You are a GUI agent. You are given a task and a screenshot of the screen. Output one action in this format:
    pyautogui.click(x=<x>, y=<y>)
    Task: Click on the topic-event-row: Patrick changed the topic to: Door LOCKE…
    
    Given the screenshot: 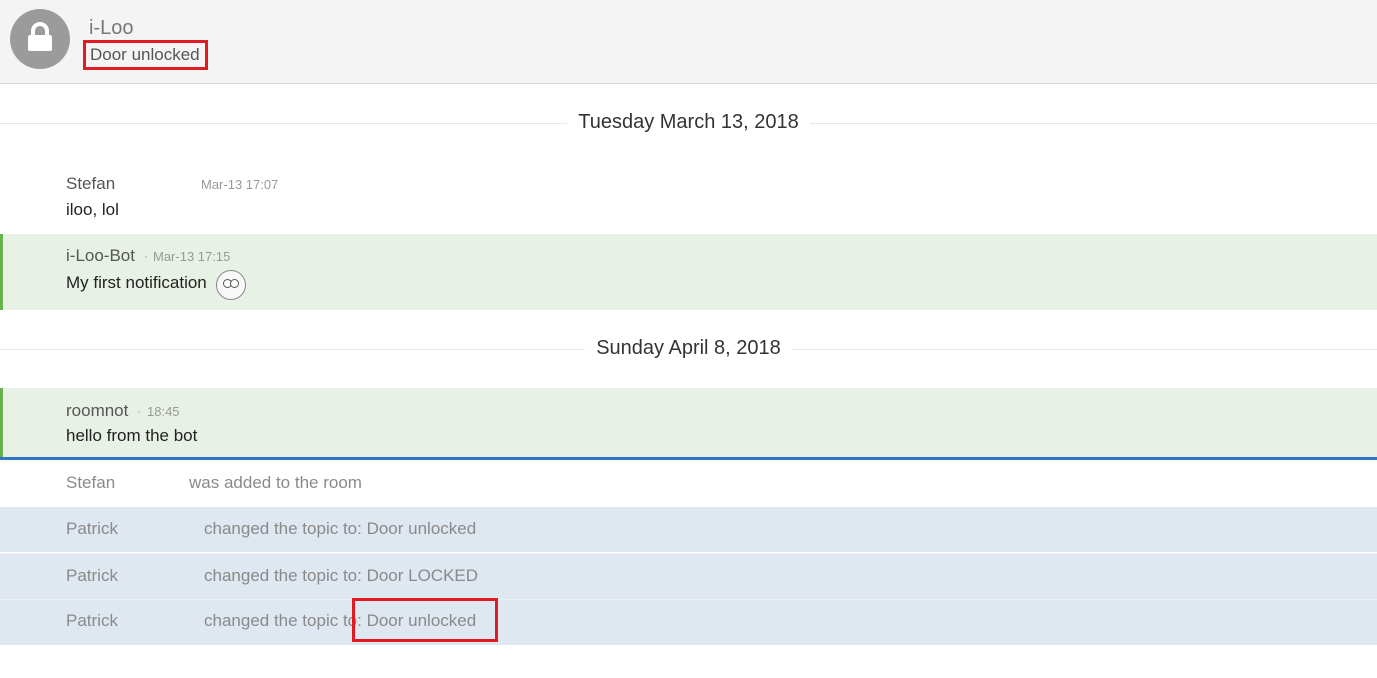 What is the action you would take?
    pyautogui.click(x=688, y=576)
    